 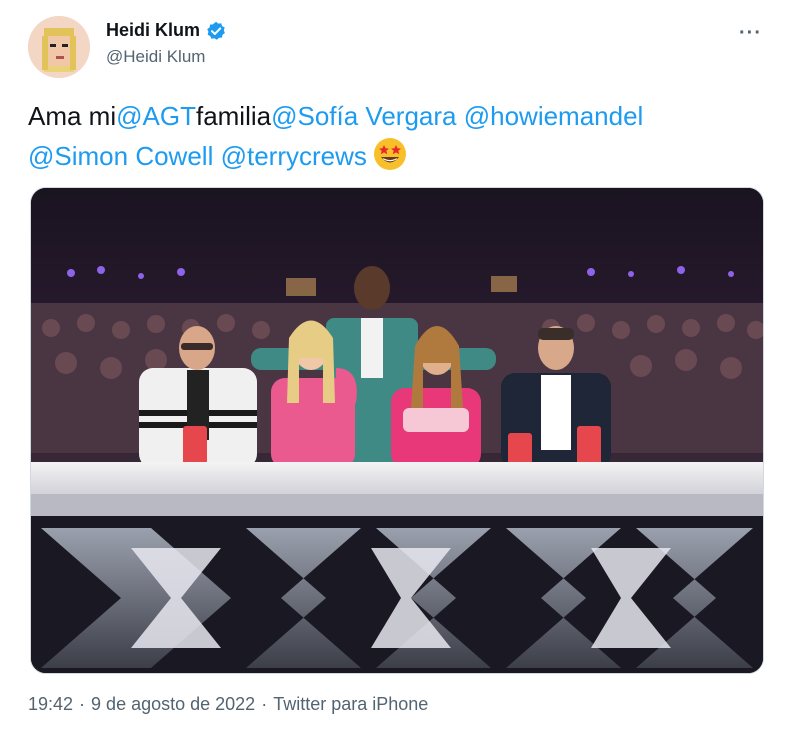 I want to click on avatar, so click(x=59, y=47).